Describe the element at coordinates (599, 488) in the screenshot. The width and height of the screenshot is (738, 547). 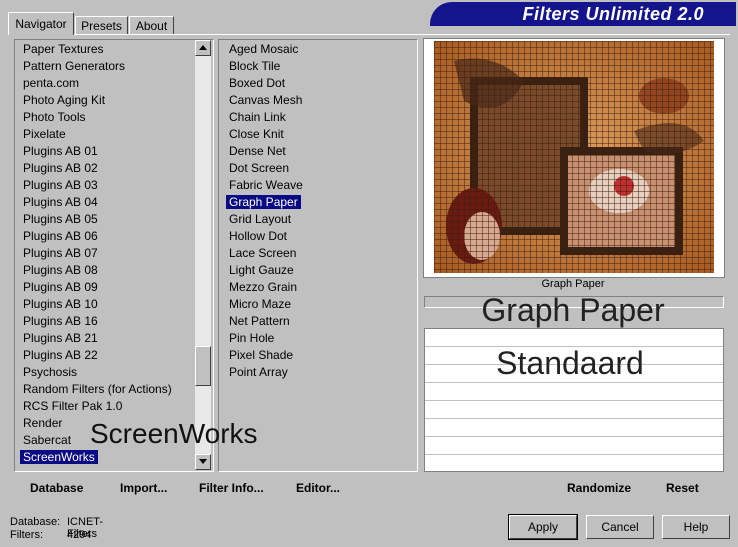
I see `randomize-link: Randomize` at that location.